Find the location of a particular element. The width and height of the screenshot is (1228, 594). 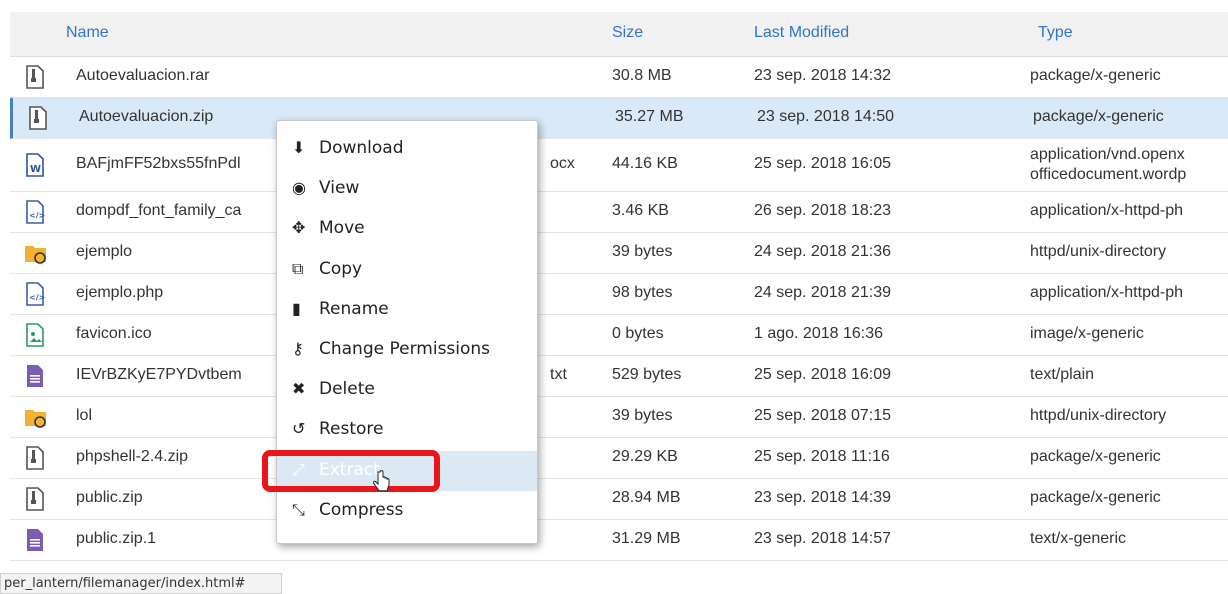

word-doc-icon: W is located at coordinates (35, 165).